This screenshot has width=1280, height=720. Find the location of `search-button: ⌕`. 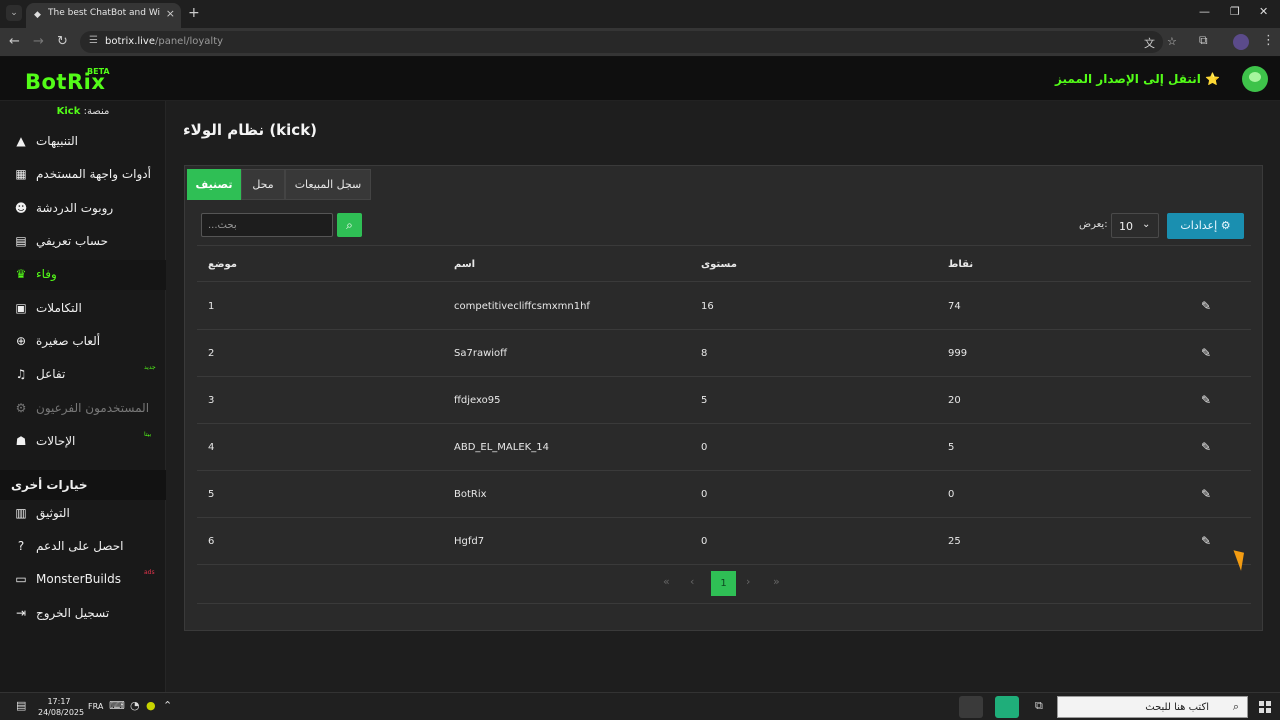

search-button: ⌕ is located at coordinates (349, 225).